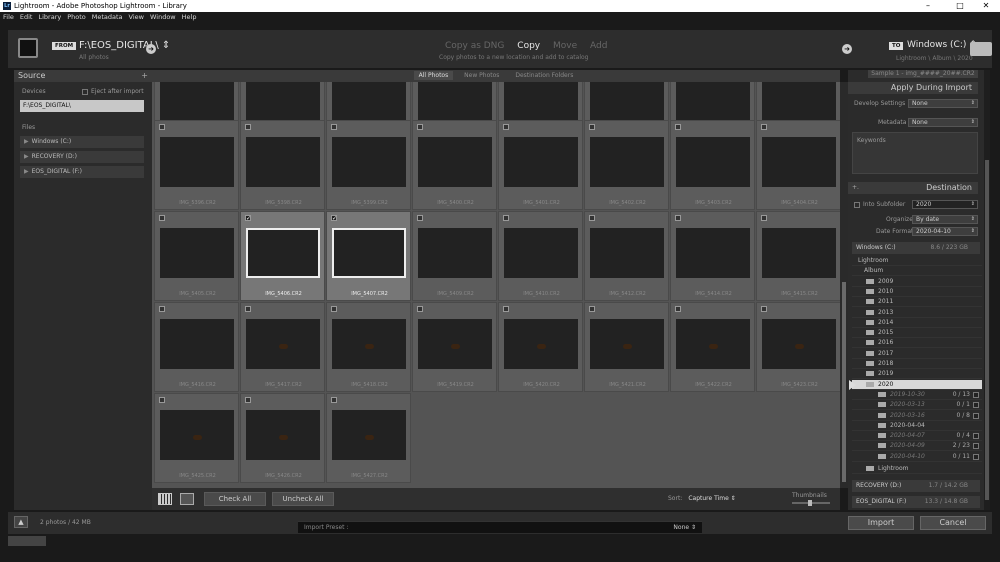 This screenshot has width=1000, height=562. What do you see at coordinates (913, 188) in the screenshot?
I see `destination-header: Destination` at bounding box center [913, 188].